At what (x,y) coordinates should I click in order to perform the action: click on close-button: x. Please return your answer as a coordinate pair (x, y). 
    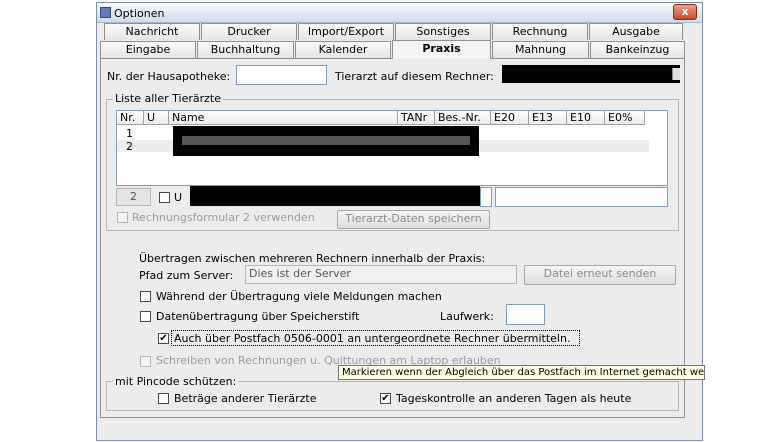
    Looking at the image, I should click on (685, 12).